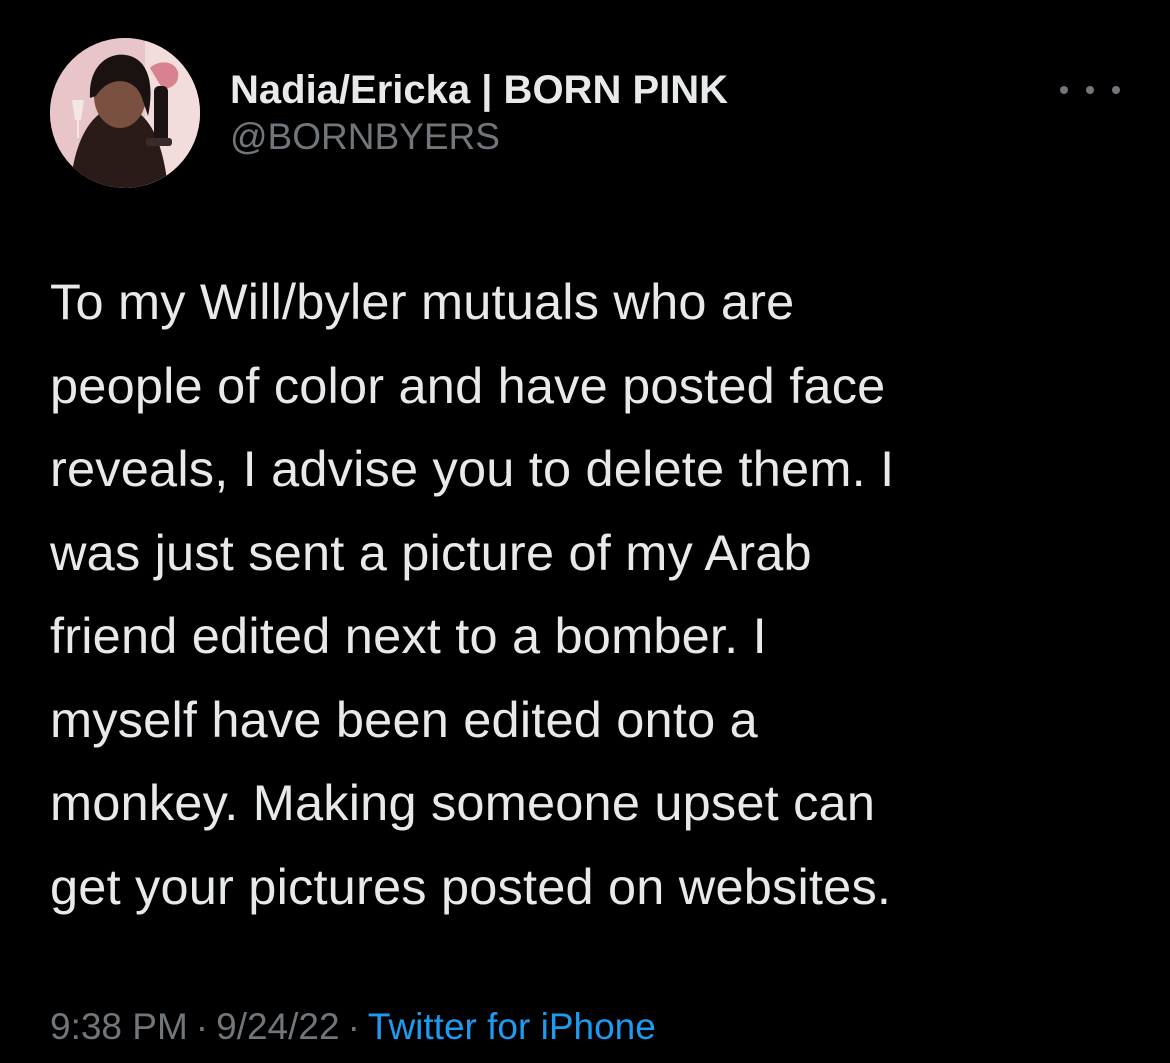 Image resolution: width=1170 pixels, height=1063 pixels. What do you see at coordinates (512, 1026) in the screenshot?
I see `tweet-source-link: Twitter for iPhone` at bounding box center [512, 1026].